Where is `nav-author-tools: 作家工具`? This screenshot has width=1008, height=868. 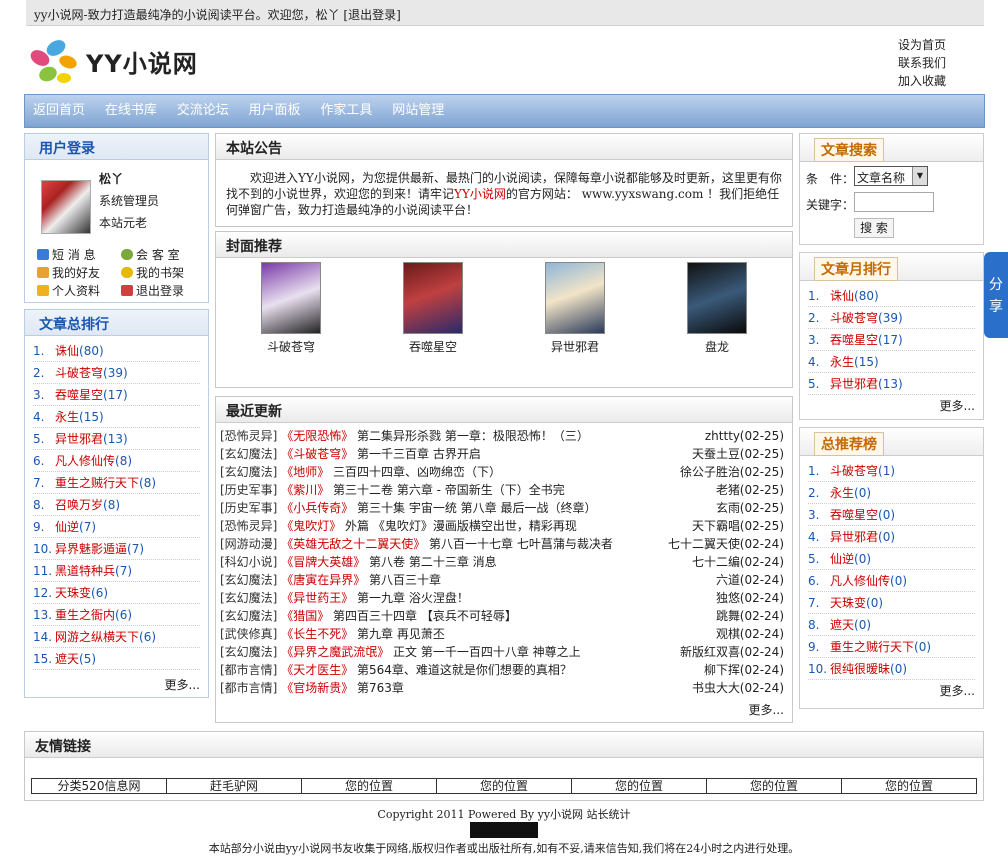 nav-author-tools: 作家工具 is located at coordinates (342, 111).